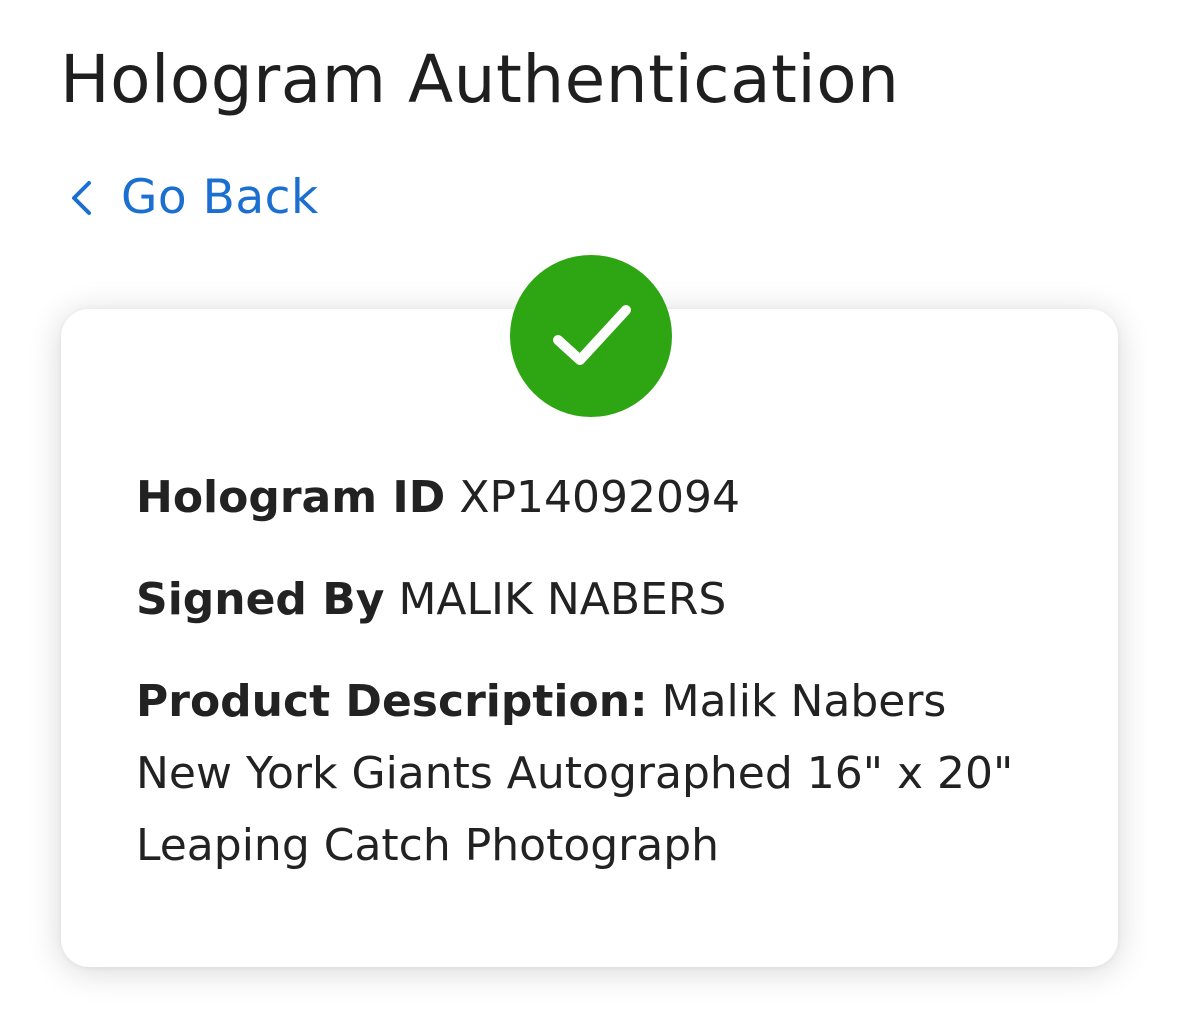 The image size is (1179, 1026). Describe the element at coordinates (220, 197) in the screenshot. I see `go-back-label: Go Back` at that location.